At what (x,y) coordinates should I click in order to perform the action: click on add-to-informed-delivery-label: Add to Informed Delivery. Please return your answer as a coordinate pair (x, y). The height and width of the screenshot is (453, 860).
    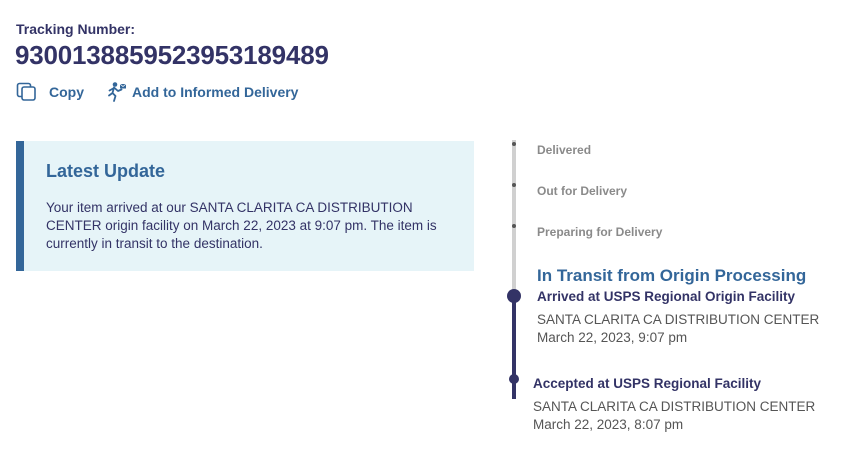
    Looking at the image, I should click on (215, 92).